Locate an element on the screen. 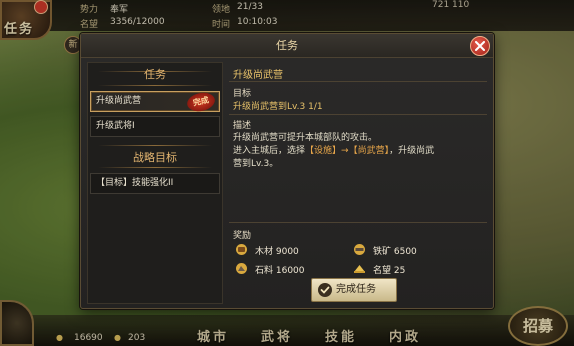 The height and width of the screenshot is (346, 574). description-line: 进入主城后，选择【设施】→【尚武营】，升级尚武 is located at coordinates (334, 151).